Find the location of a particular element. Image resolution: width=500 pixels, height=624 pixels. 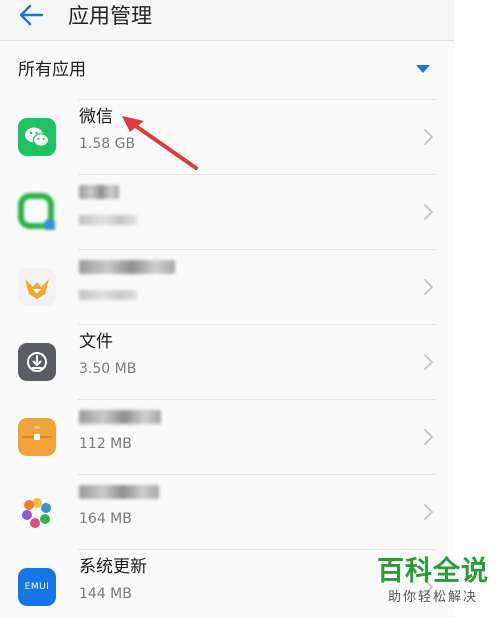

briefcase-icon is located at coordinates (37, 437).